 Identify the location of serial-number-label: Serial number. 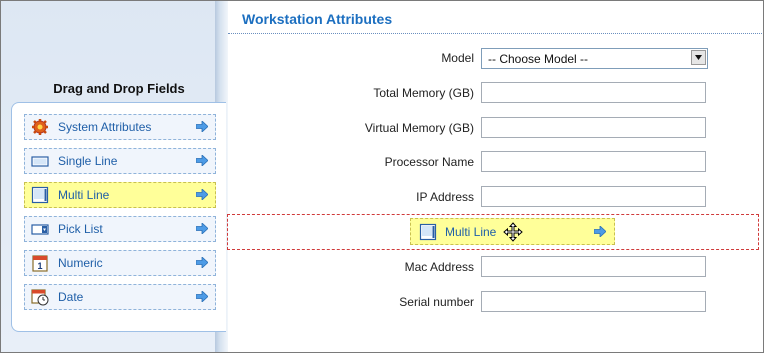
(436, 302).